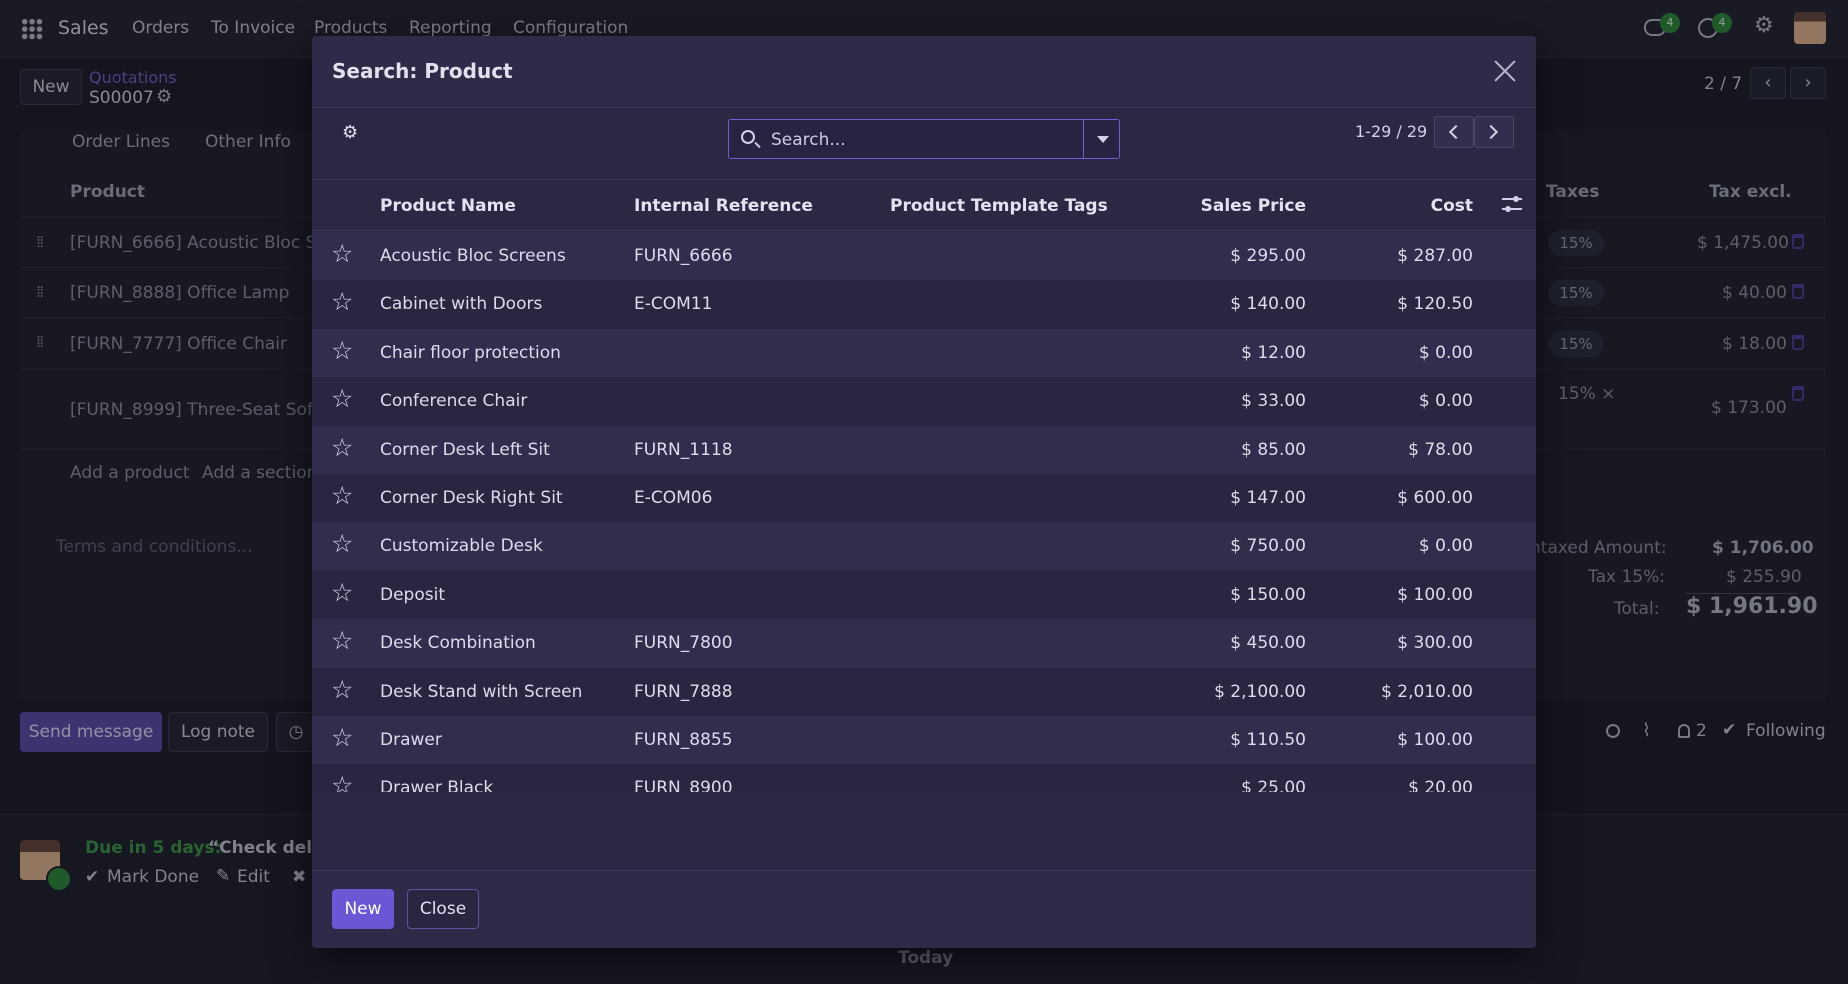 The height and width of the screenshot is (984, 1848). I want to click on cost-cell: $ 300.00, so click(1435, 643).